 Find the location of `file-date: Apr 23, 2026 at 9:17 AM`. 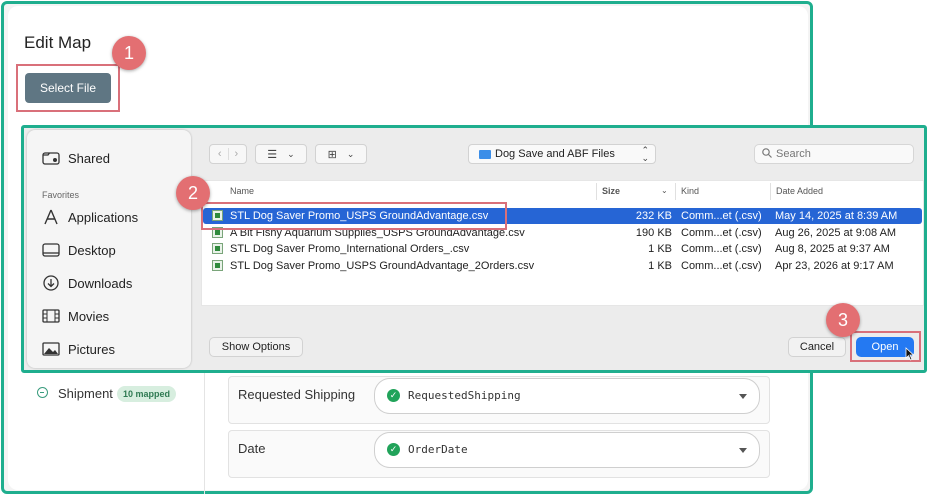

file-date: Apr 23, 2026 at 9:17 AM is located at coordinates (834, 266).